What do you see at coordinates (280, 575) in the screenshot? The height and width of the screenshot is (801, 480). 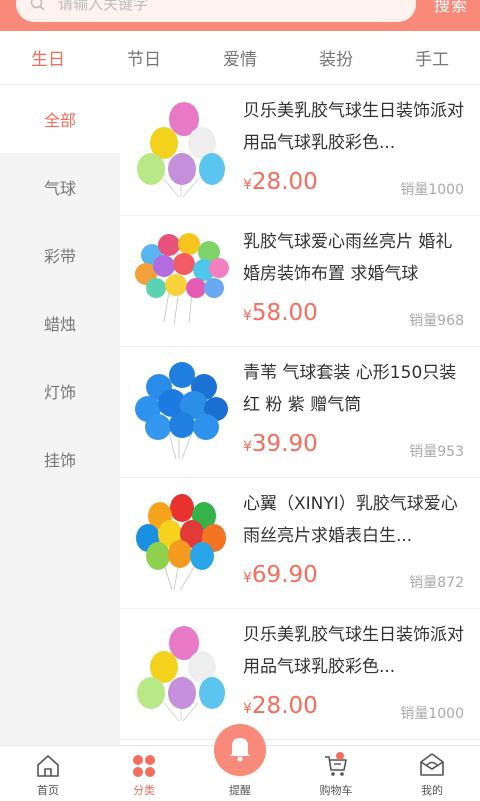 I see `product-price: ¥69.90` at bounding box center [280, 575].